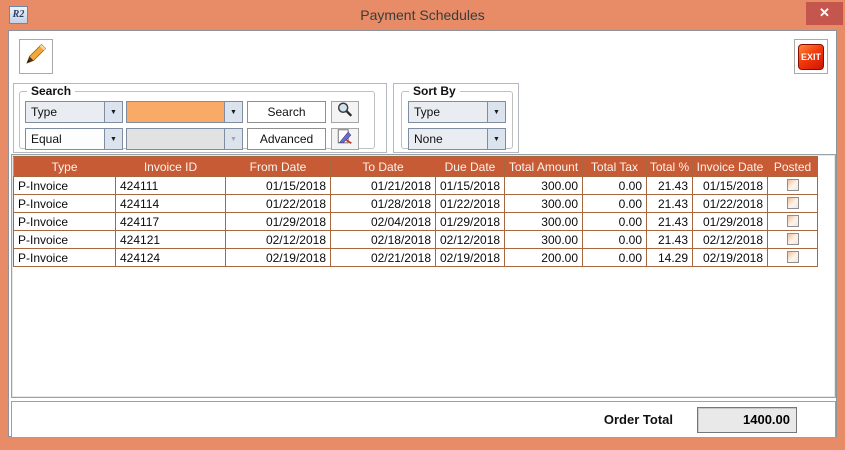 The height and width of the screenshot is (450, 845). What do you see at coordinates (383, 185) in the screenshot?
I see `cell-to-date: 01/21/2018` at bounding box center [383, 185].